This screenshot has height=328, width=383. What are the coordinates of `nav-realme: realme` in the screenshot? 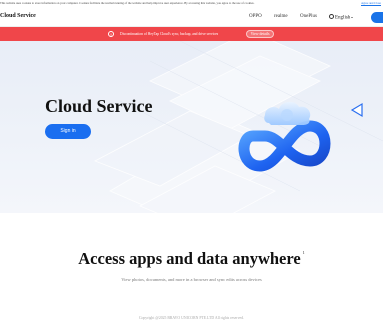 It's located at (281, 16).